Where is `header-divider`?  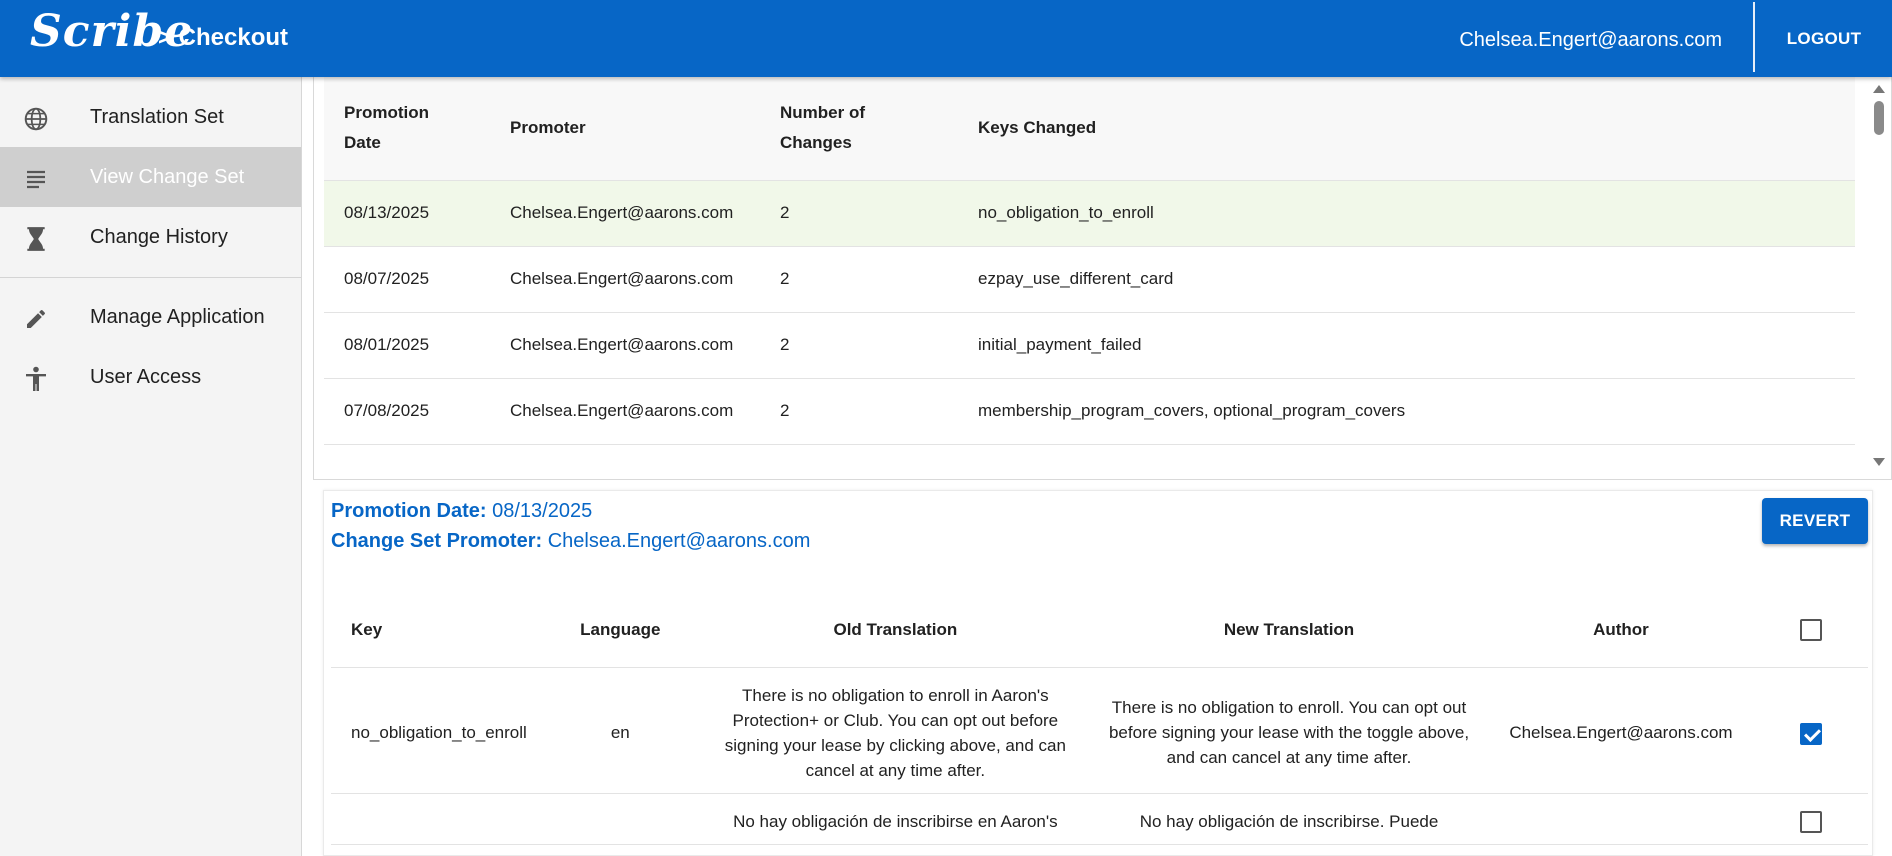
header-divider is located at coordinates (1754, 37).